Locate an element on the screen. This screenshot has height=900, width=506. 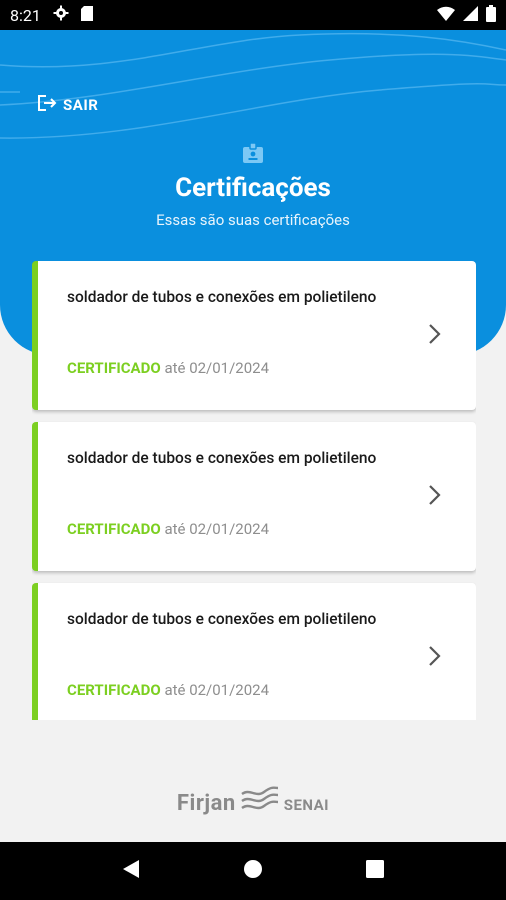
home-button is located at coordinates (253, 871).